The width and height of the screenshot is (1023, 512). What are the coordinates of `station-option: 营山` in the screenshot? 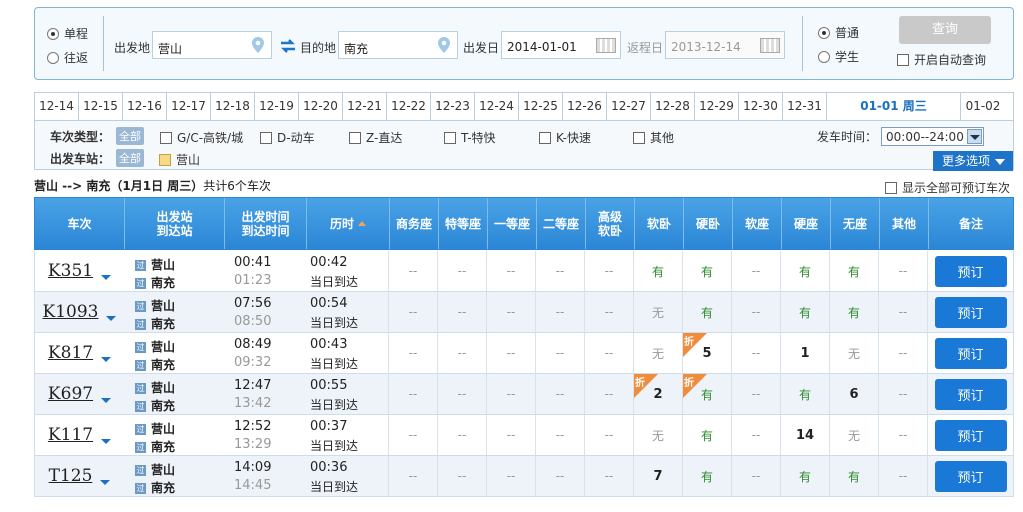 It's located at (179, 159).